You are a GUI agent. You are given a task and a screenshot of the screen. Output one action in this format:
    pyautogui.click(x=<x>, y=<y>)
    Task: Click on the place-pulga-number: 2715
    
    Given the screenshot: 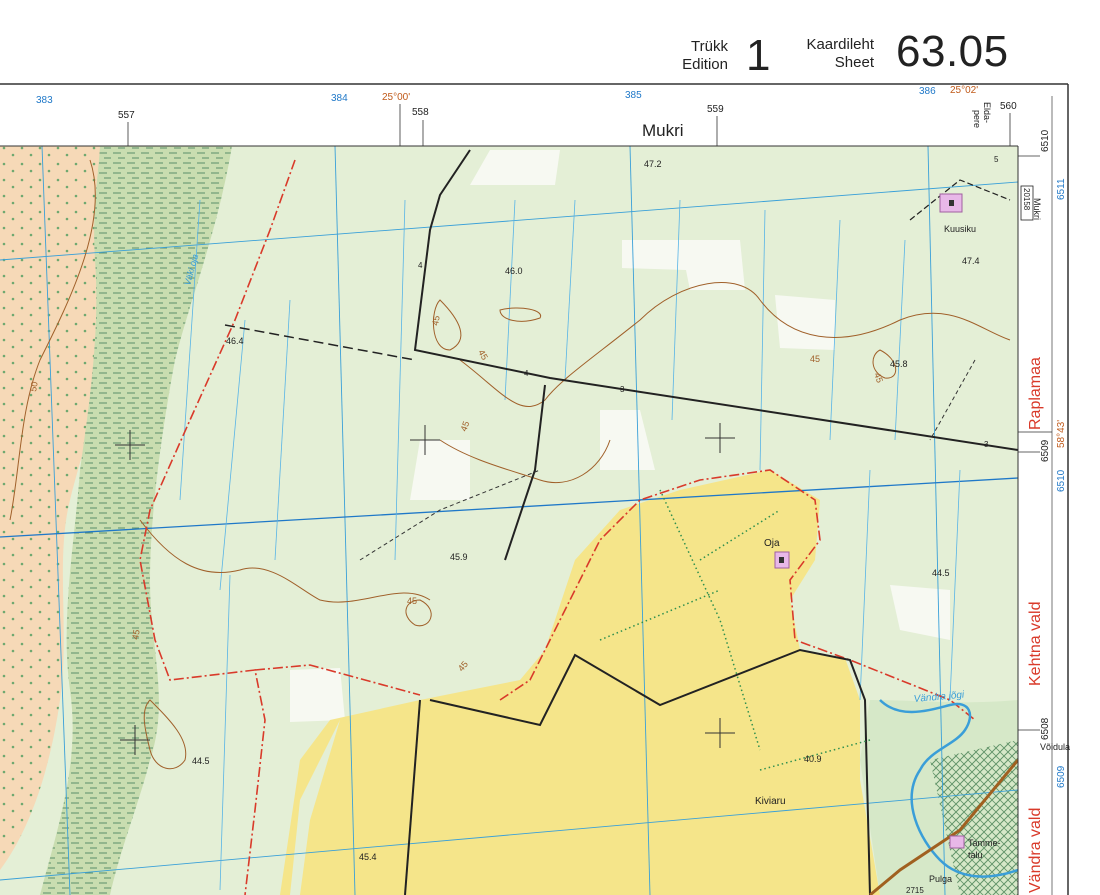 What is the action you would take?
    pyautogui.click(x=915, y=890)
    